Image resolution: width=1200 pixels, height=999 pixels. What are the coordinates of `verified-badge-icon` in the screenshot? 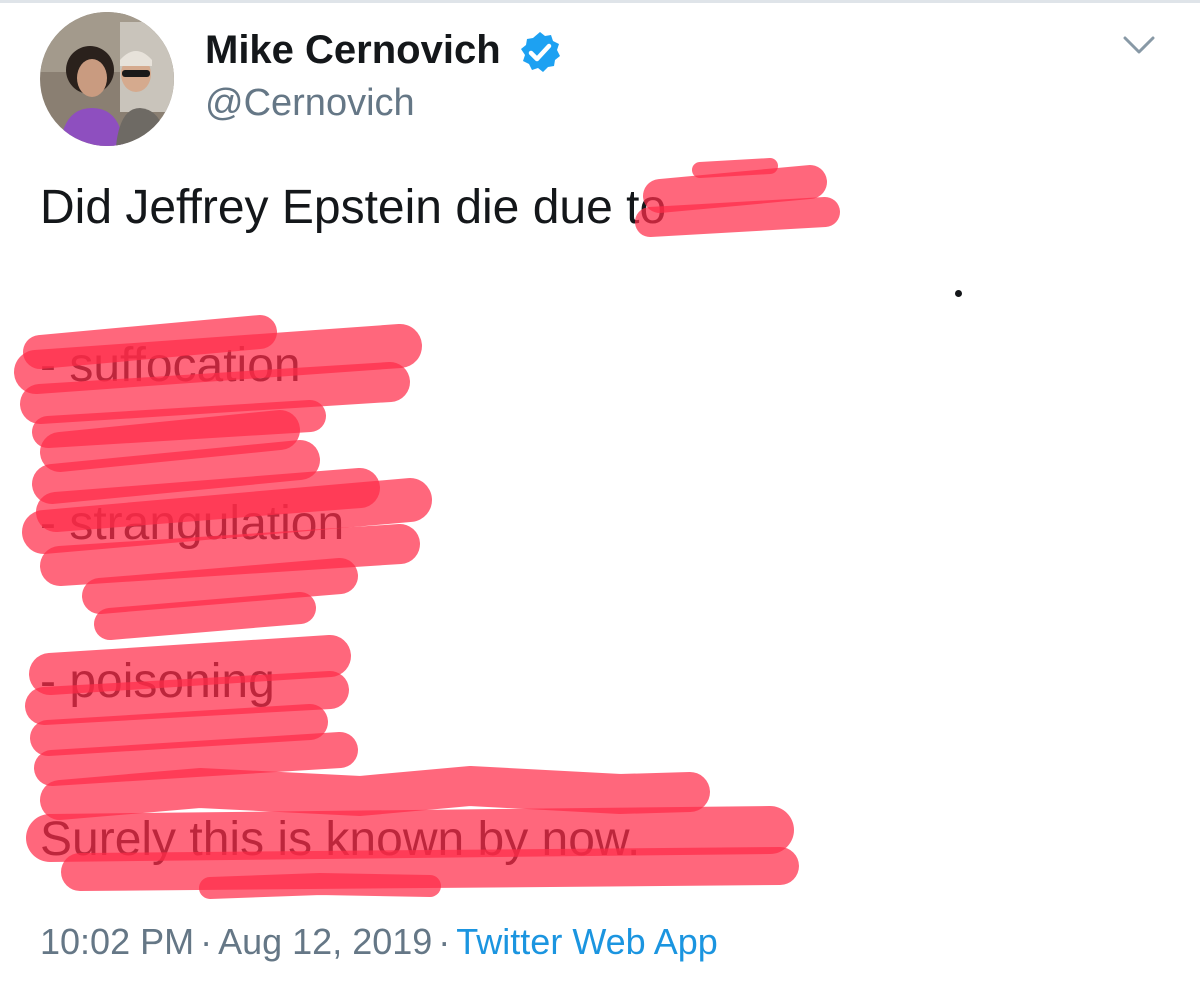 It's located at (540, 52).